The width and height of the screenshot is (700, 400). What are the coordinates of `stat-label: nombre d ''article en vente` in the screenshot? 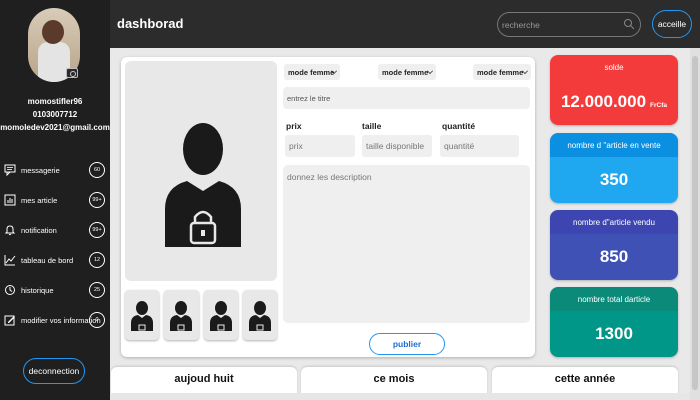 It's located at (614, 145).